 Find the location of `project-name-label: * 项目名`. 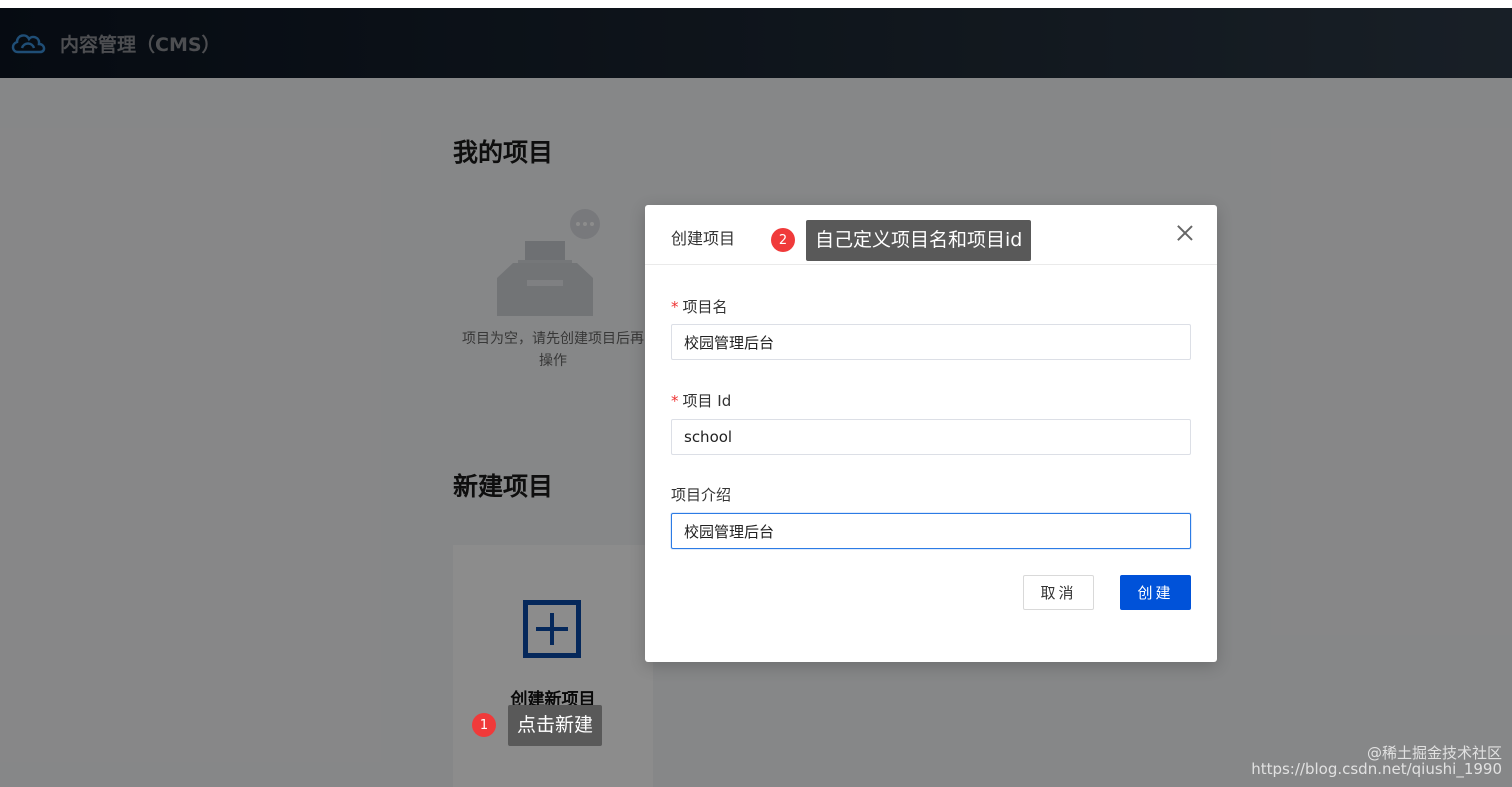

project-name-label: * 项目名 is located at coordinates (699, 307).